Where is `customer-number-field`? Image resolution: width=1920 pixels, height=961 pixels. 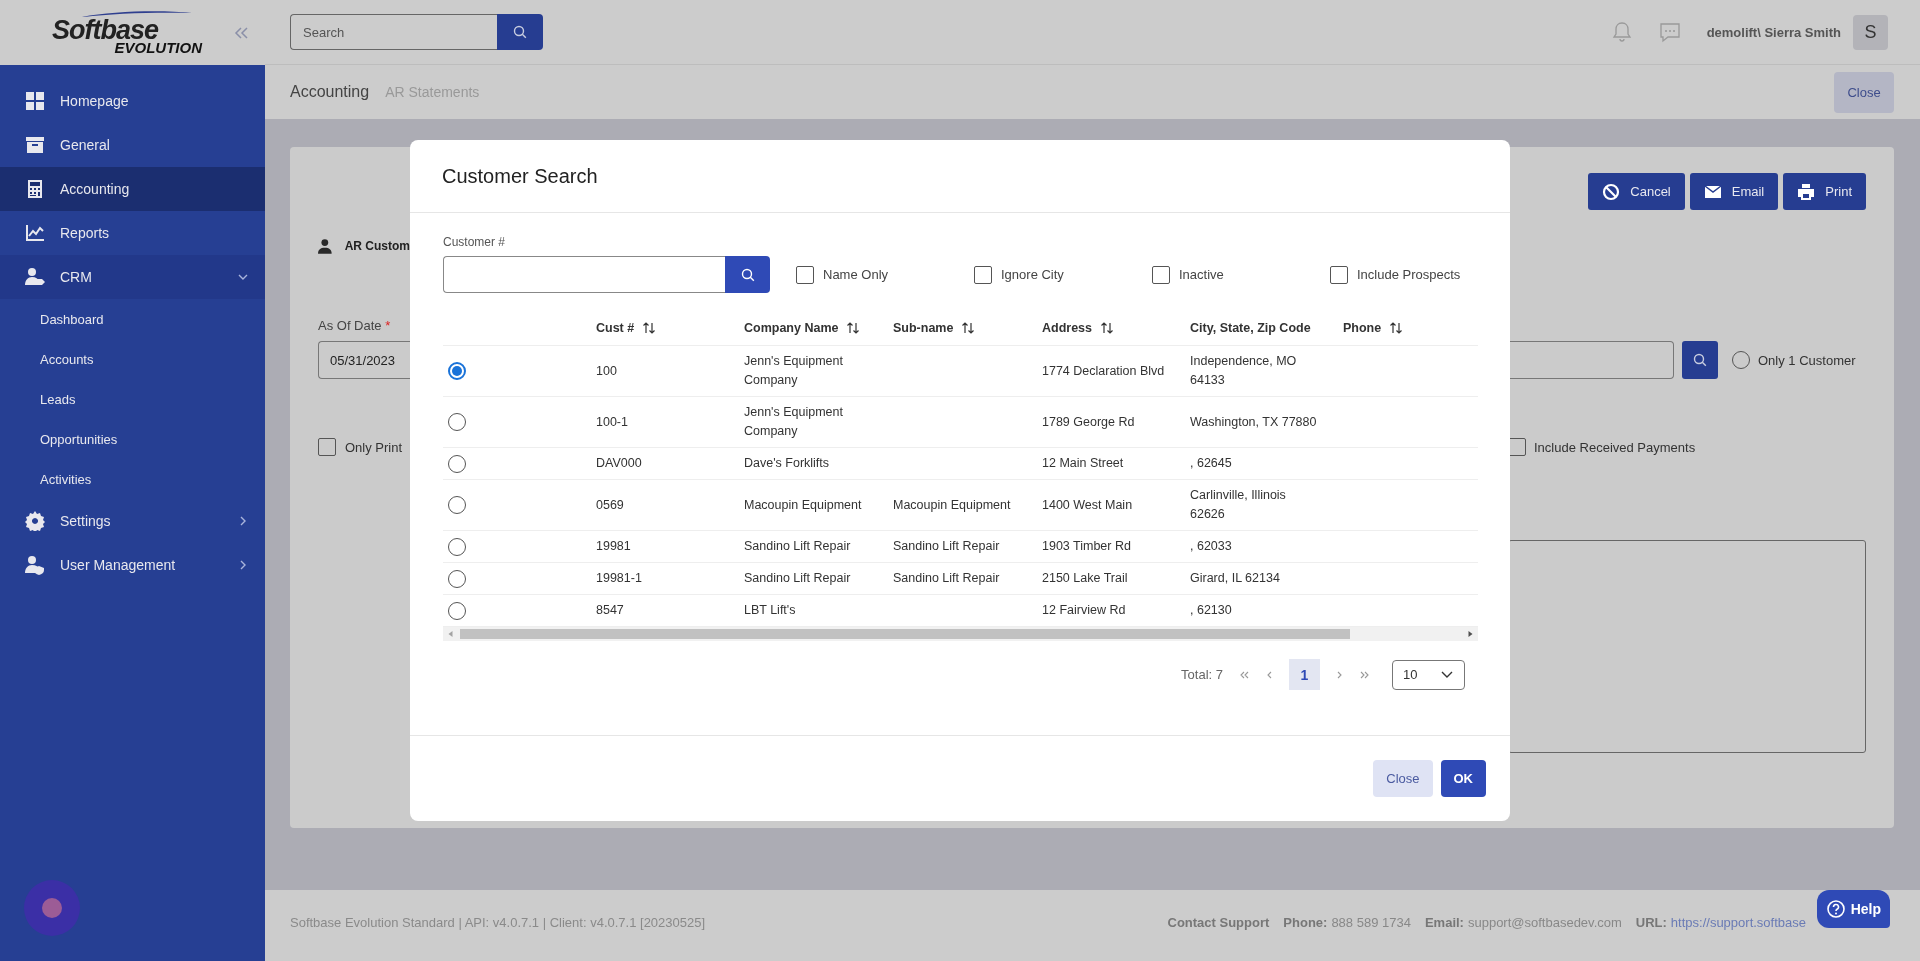 customer-number-field is located at coordinates (584, 274).